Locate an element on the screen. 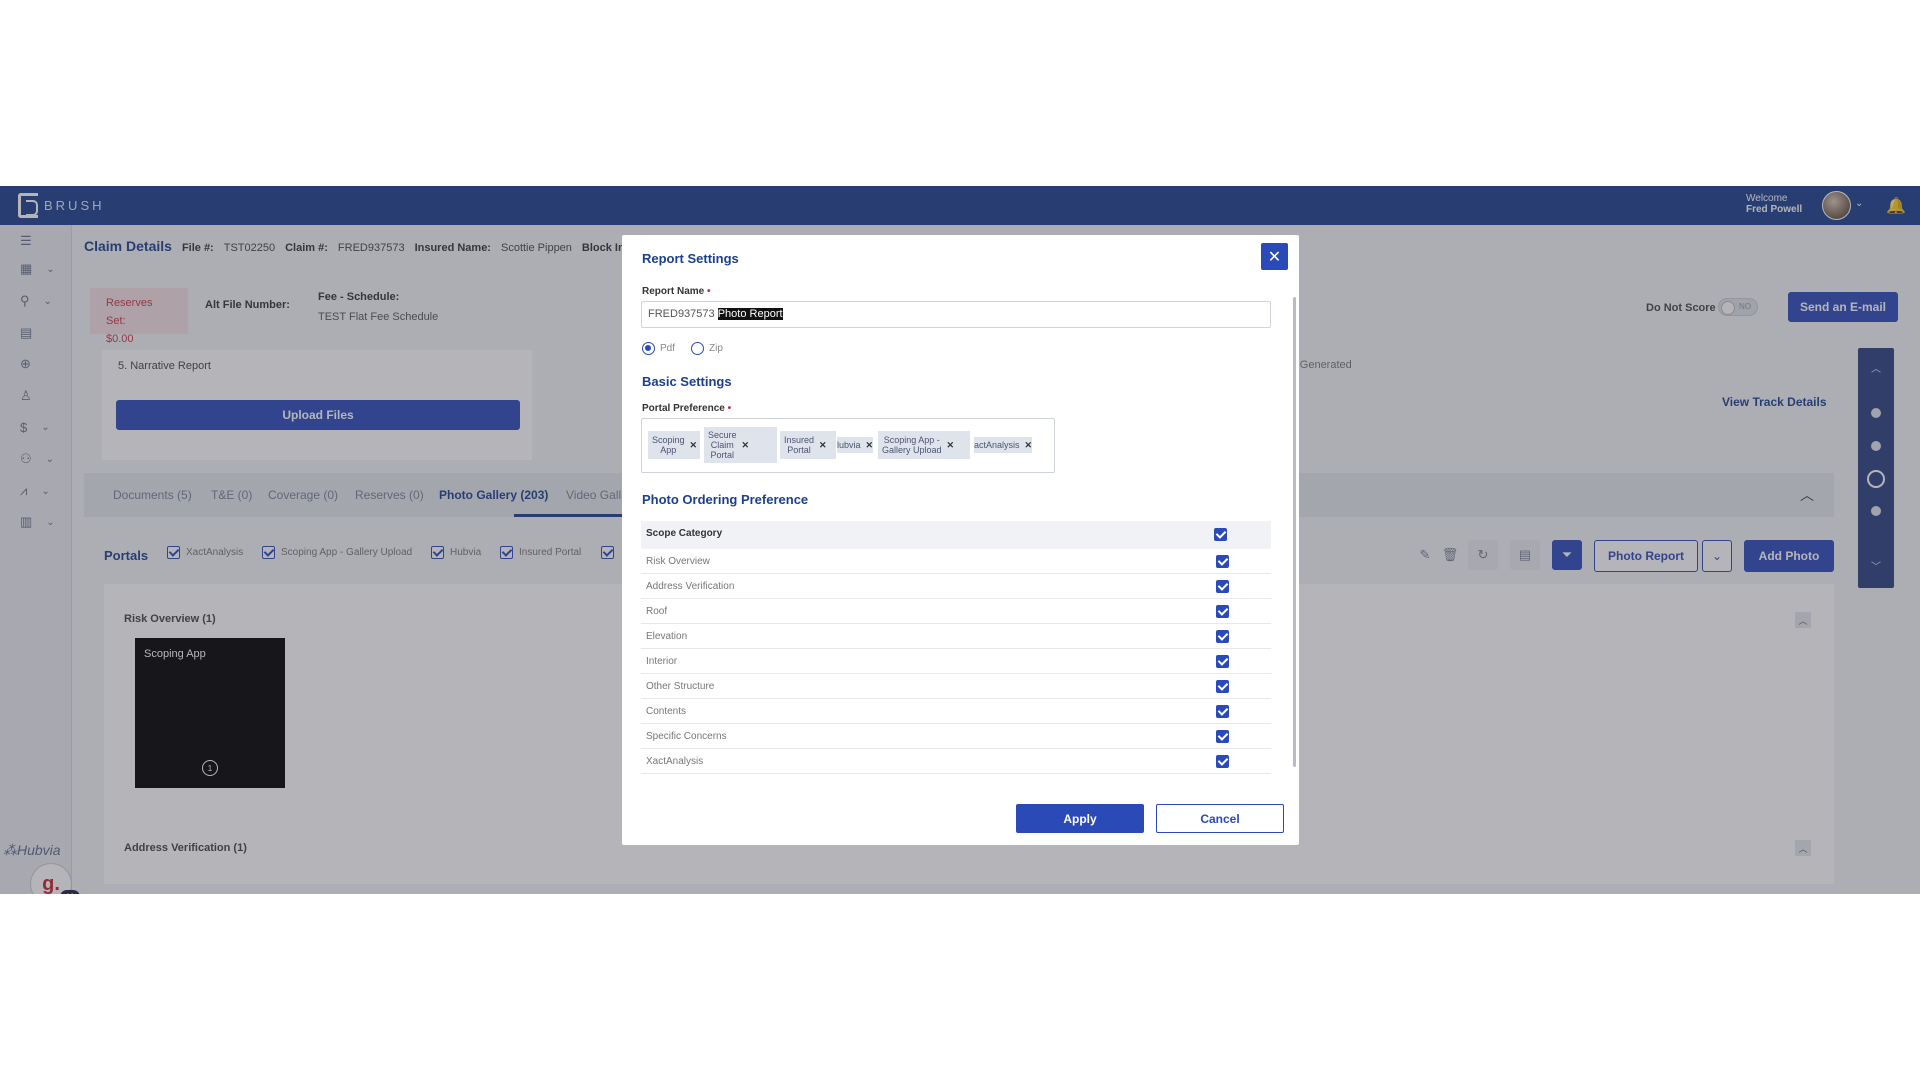 This screenshot has height=1080, width=1920. ordering-row: Address Verification is located at coordinates (956, 586).